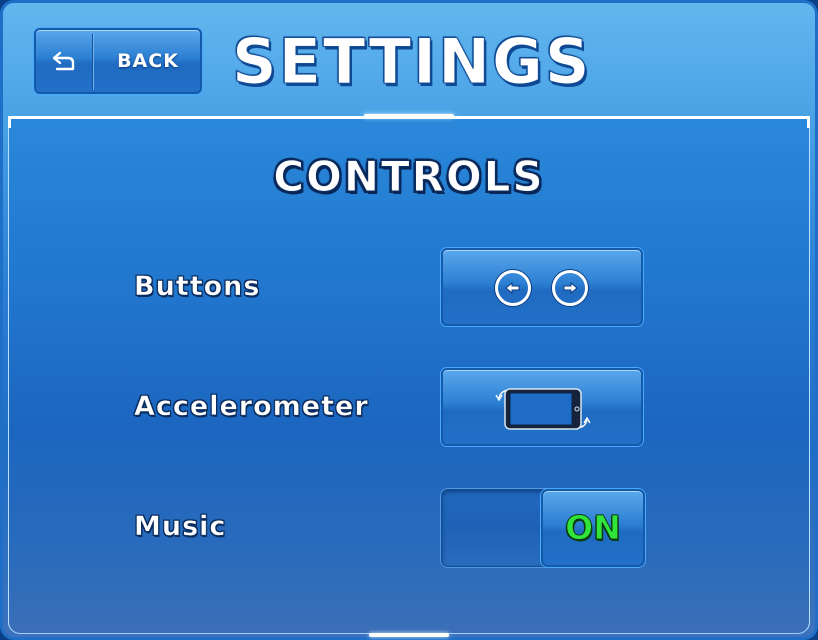 The image size is (818, 640). Describe the element at coordinates (92, 62) in the screenshot. I see `back-button-divider` at that location.